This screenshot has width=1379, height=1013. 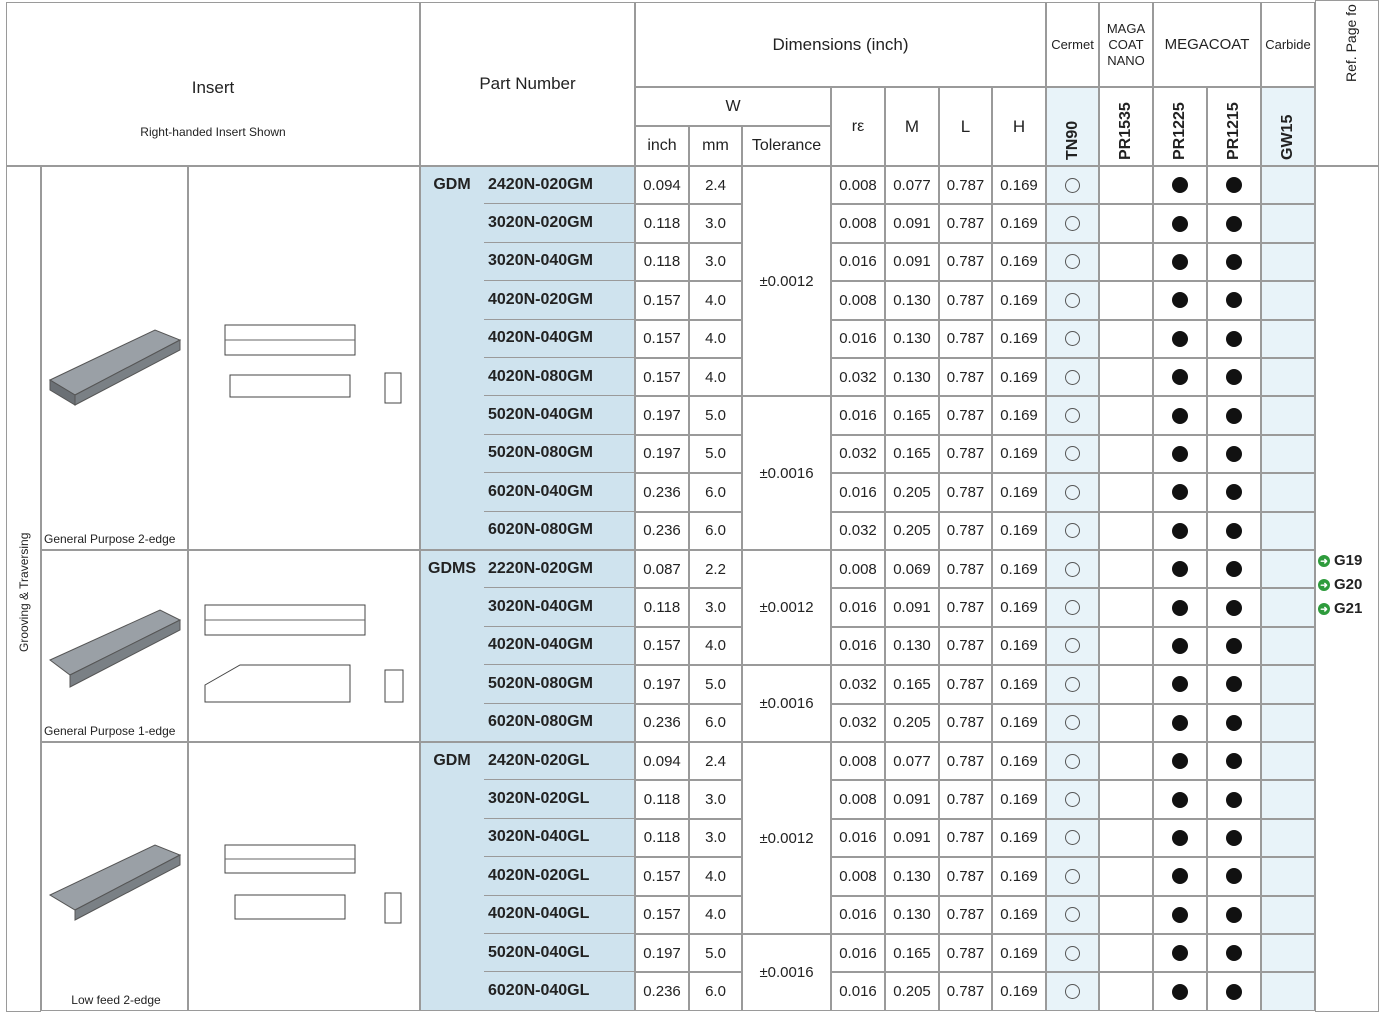 What do you see at coordinates (559, 646) in the screenshot?
I see `part-number: 4020N-040GM` at bounding box center [559, 646].